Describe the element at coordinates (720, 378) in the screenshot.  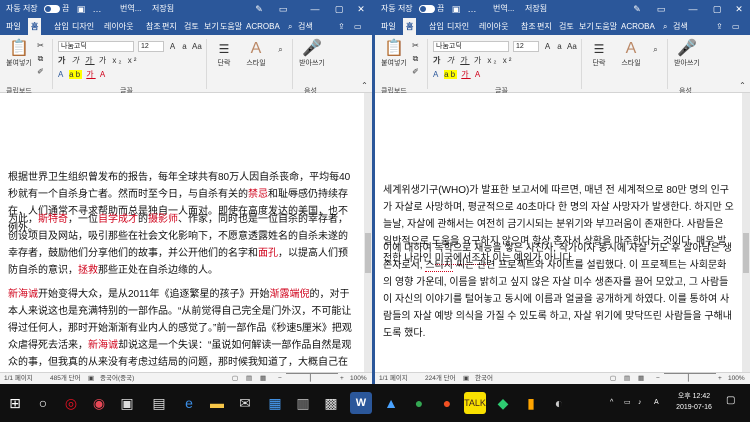
I see `zoom-in-icon: +` at that location.